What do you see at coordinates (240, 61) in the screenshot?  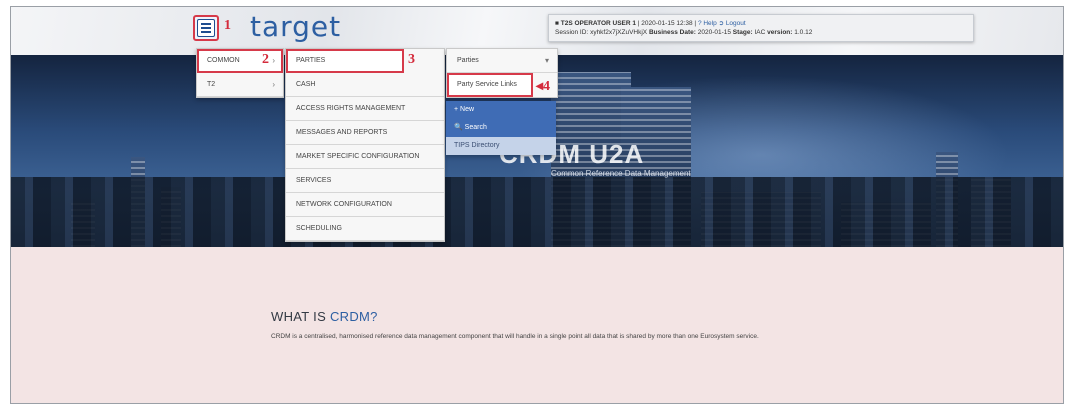 I see `menu-item-common: COMMON ›` at bounding box center [240, 61].